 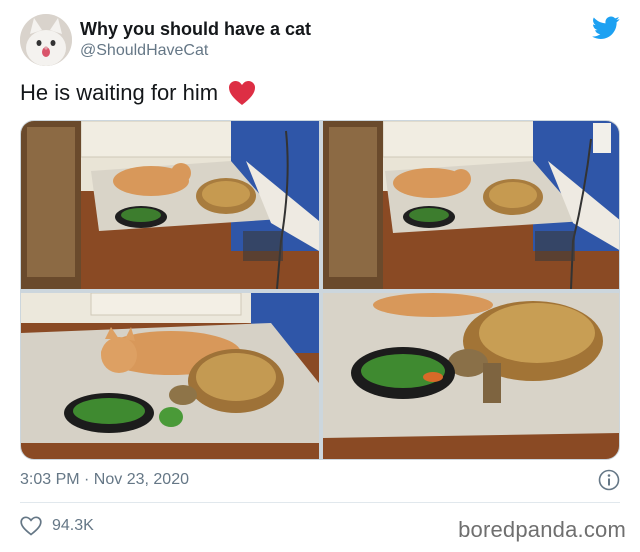 What do you see at coordinates (320, 40) in the screenshot?
I see `tweet-header: Why you should have a cat @ShouldHaveCat` at bounding box center [320, 40].